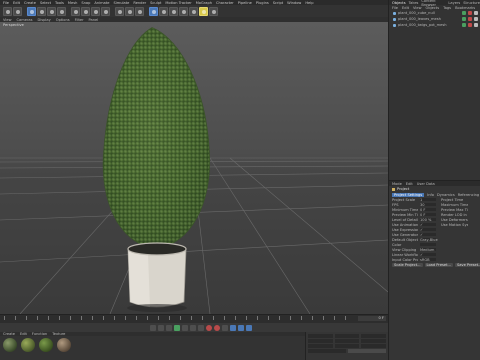 This screenshot has height=360, width=480. I want to click on menu-item: Motion Tracker, so click(178, 3).